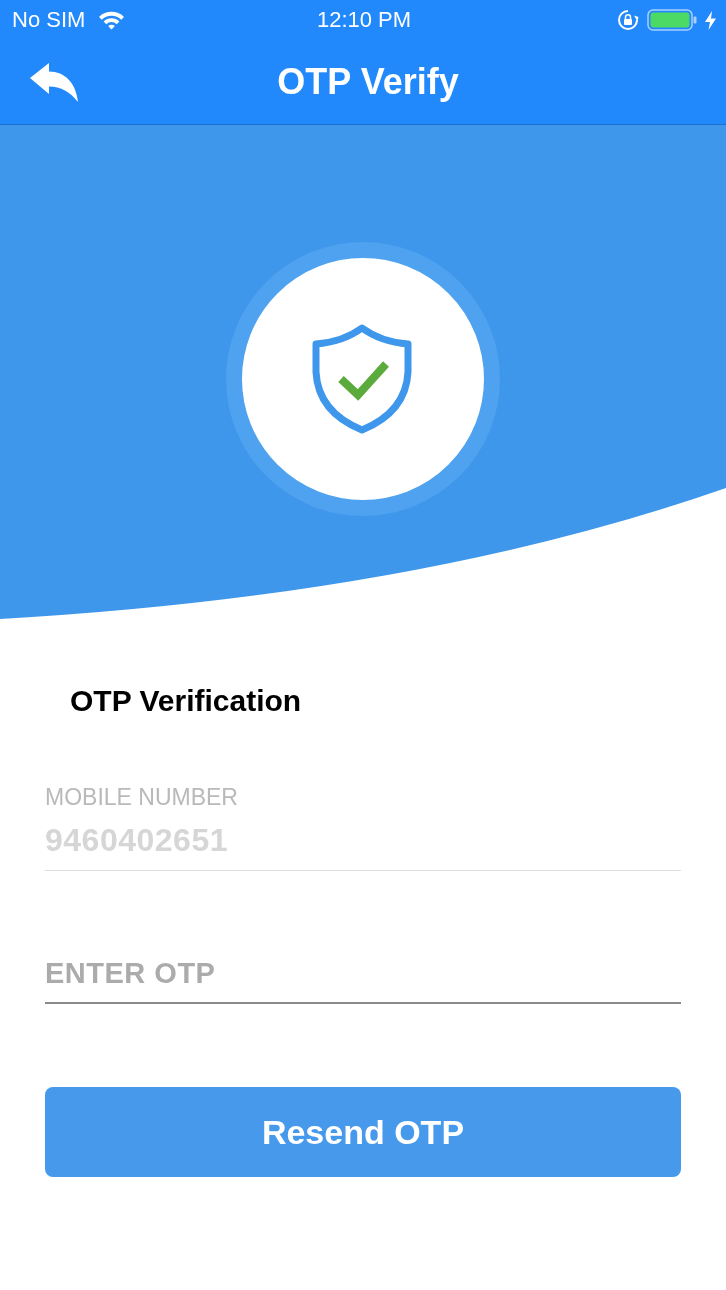 The width and height of the screenshot is (726, 1290). I want to click on time-text: 12:10 PM, so click(364, 20).